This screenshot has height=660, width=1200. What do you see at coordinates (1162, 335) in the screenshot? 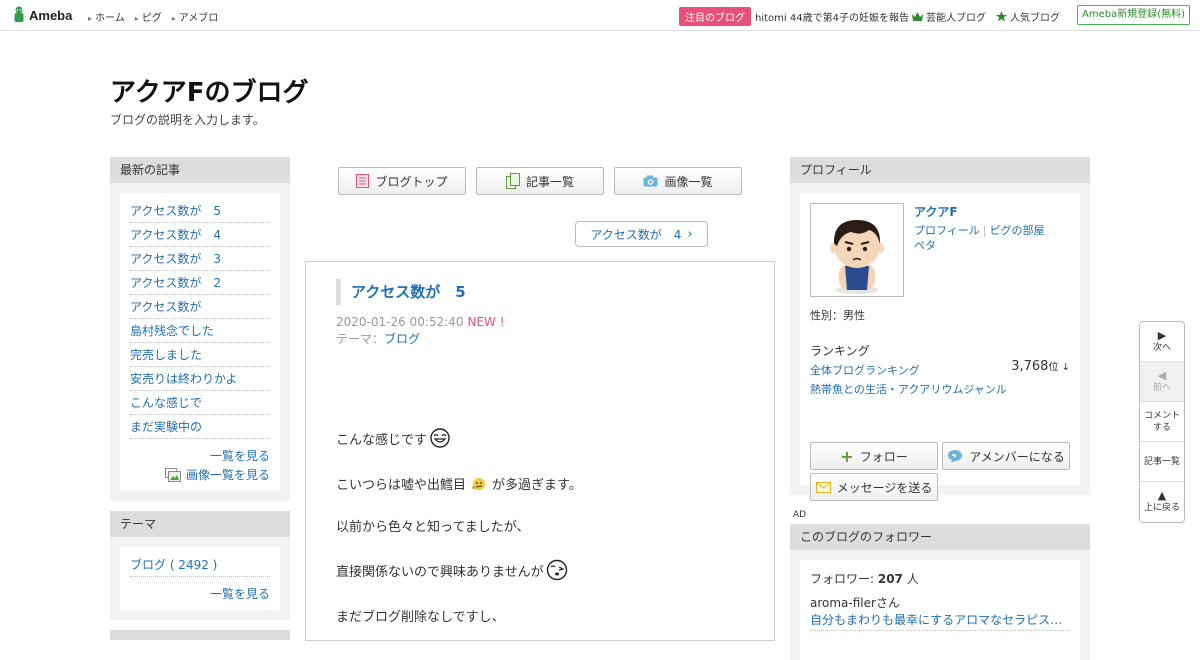
I see `play-right-icon: ▶` at bounding box center [1162, 335].